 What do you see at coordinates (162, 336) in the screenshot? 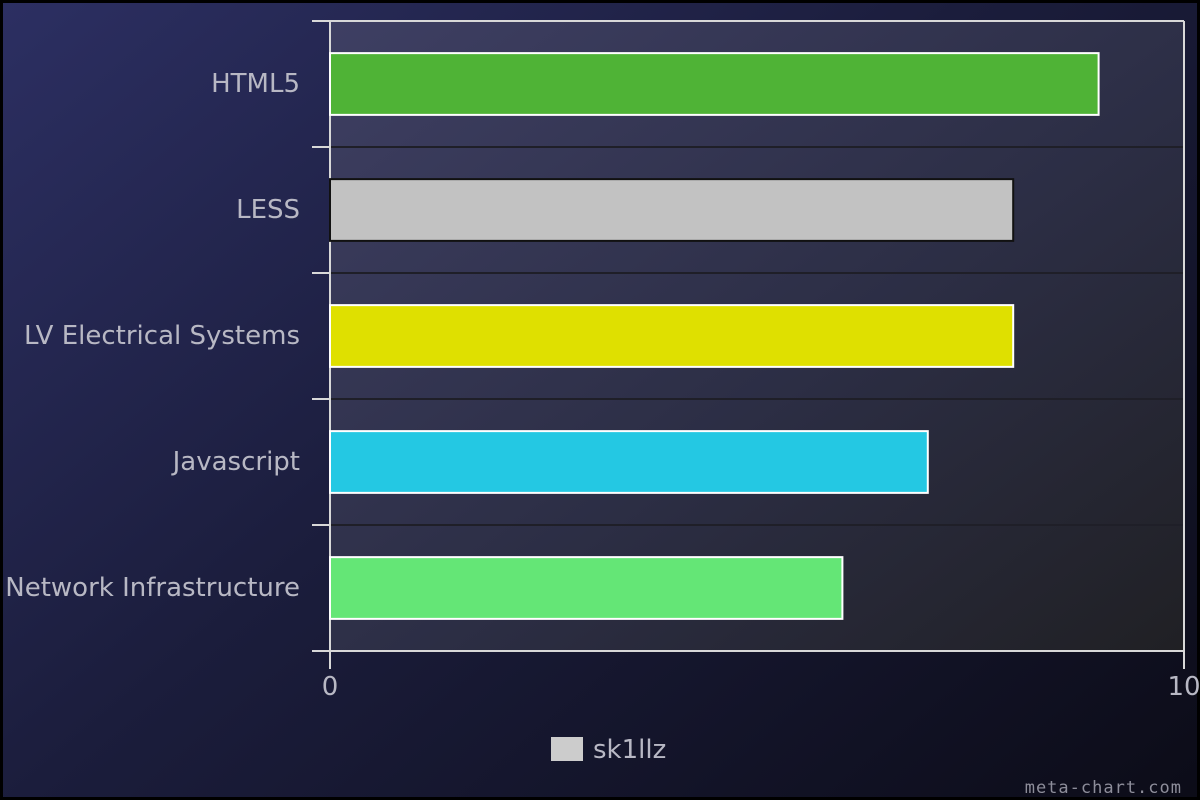
I see `category-label: LV Electrical Systems` at bounding box center [162, 336].